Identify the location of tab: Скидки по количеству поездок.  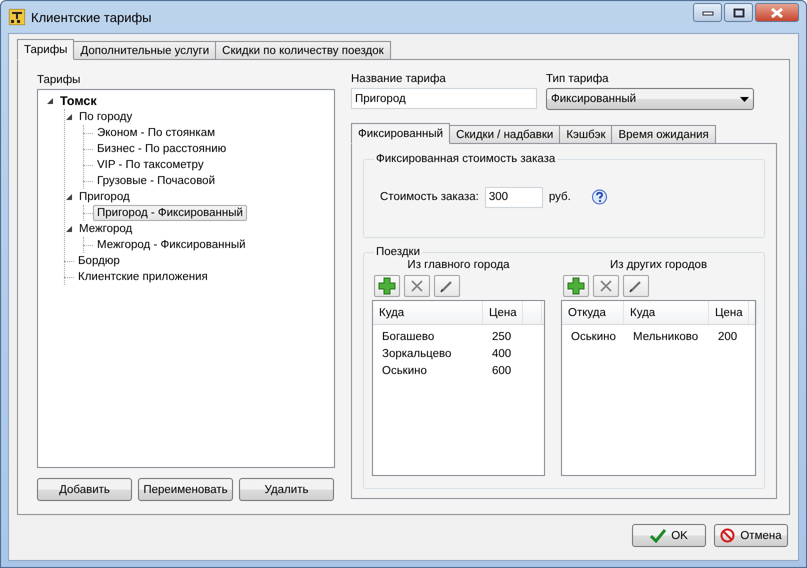
(303, 50).